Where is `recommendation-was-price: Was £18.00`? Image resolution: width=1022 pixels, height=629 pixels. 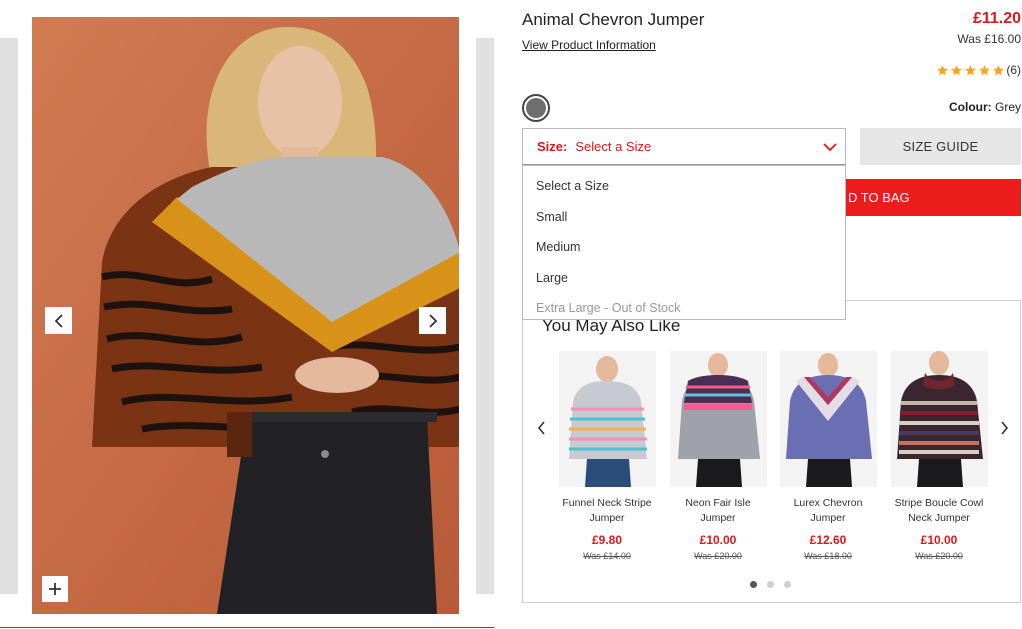
recommendation-was-price: Was £18.00 is located at coordinates (828, 556).